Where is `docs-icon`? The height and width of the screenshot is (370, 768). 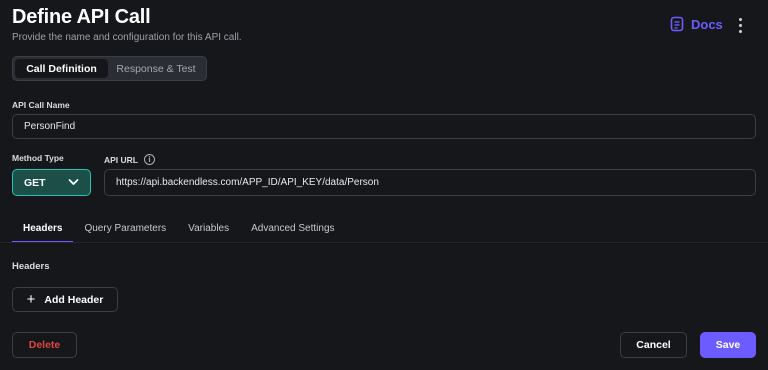 docs-icon is located at coordinates (677, 24).